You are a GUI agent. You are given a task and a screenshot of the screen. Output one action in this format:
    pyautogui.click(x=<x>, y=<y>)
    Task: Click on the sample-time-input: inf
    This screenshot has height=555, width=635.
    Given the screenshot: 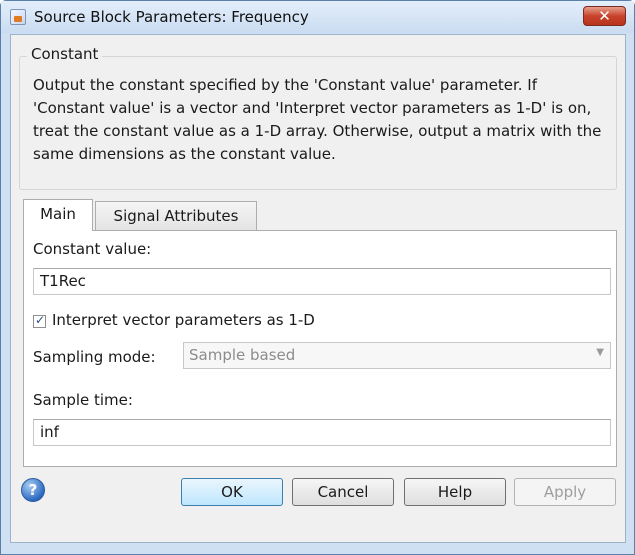 What is the action you would take?
    pyautogui.click(x=322, y=432)
    